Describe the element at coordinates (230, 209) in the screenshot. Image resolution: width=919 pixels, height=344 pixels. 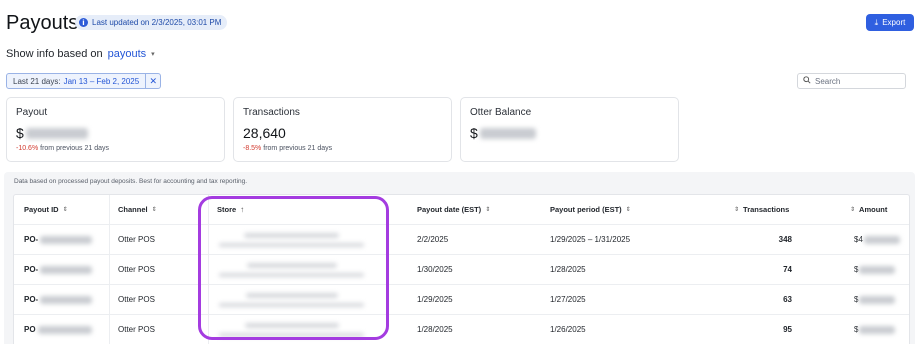
I see `column-header-store: Store ↑` at that location.